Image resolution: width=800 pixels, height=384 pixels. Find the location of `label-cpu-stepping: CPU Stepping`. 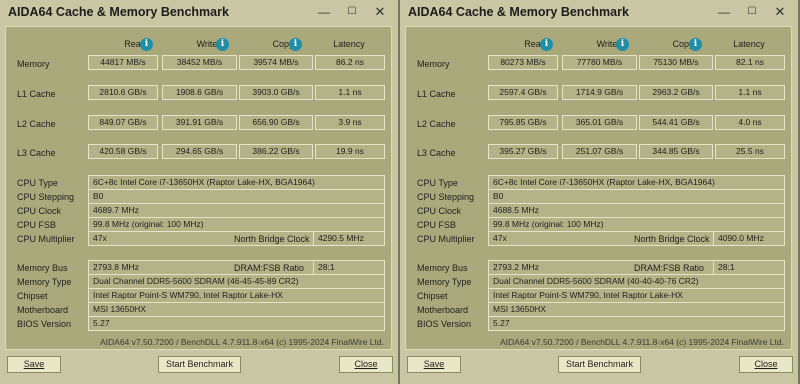

label-cpu-stepping: CPU Stepping is located at coordinates (446, 197).